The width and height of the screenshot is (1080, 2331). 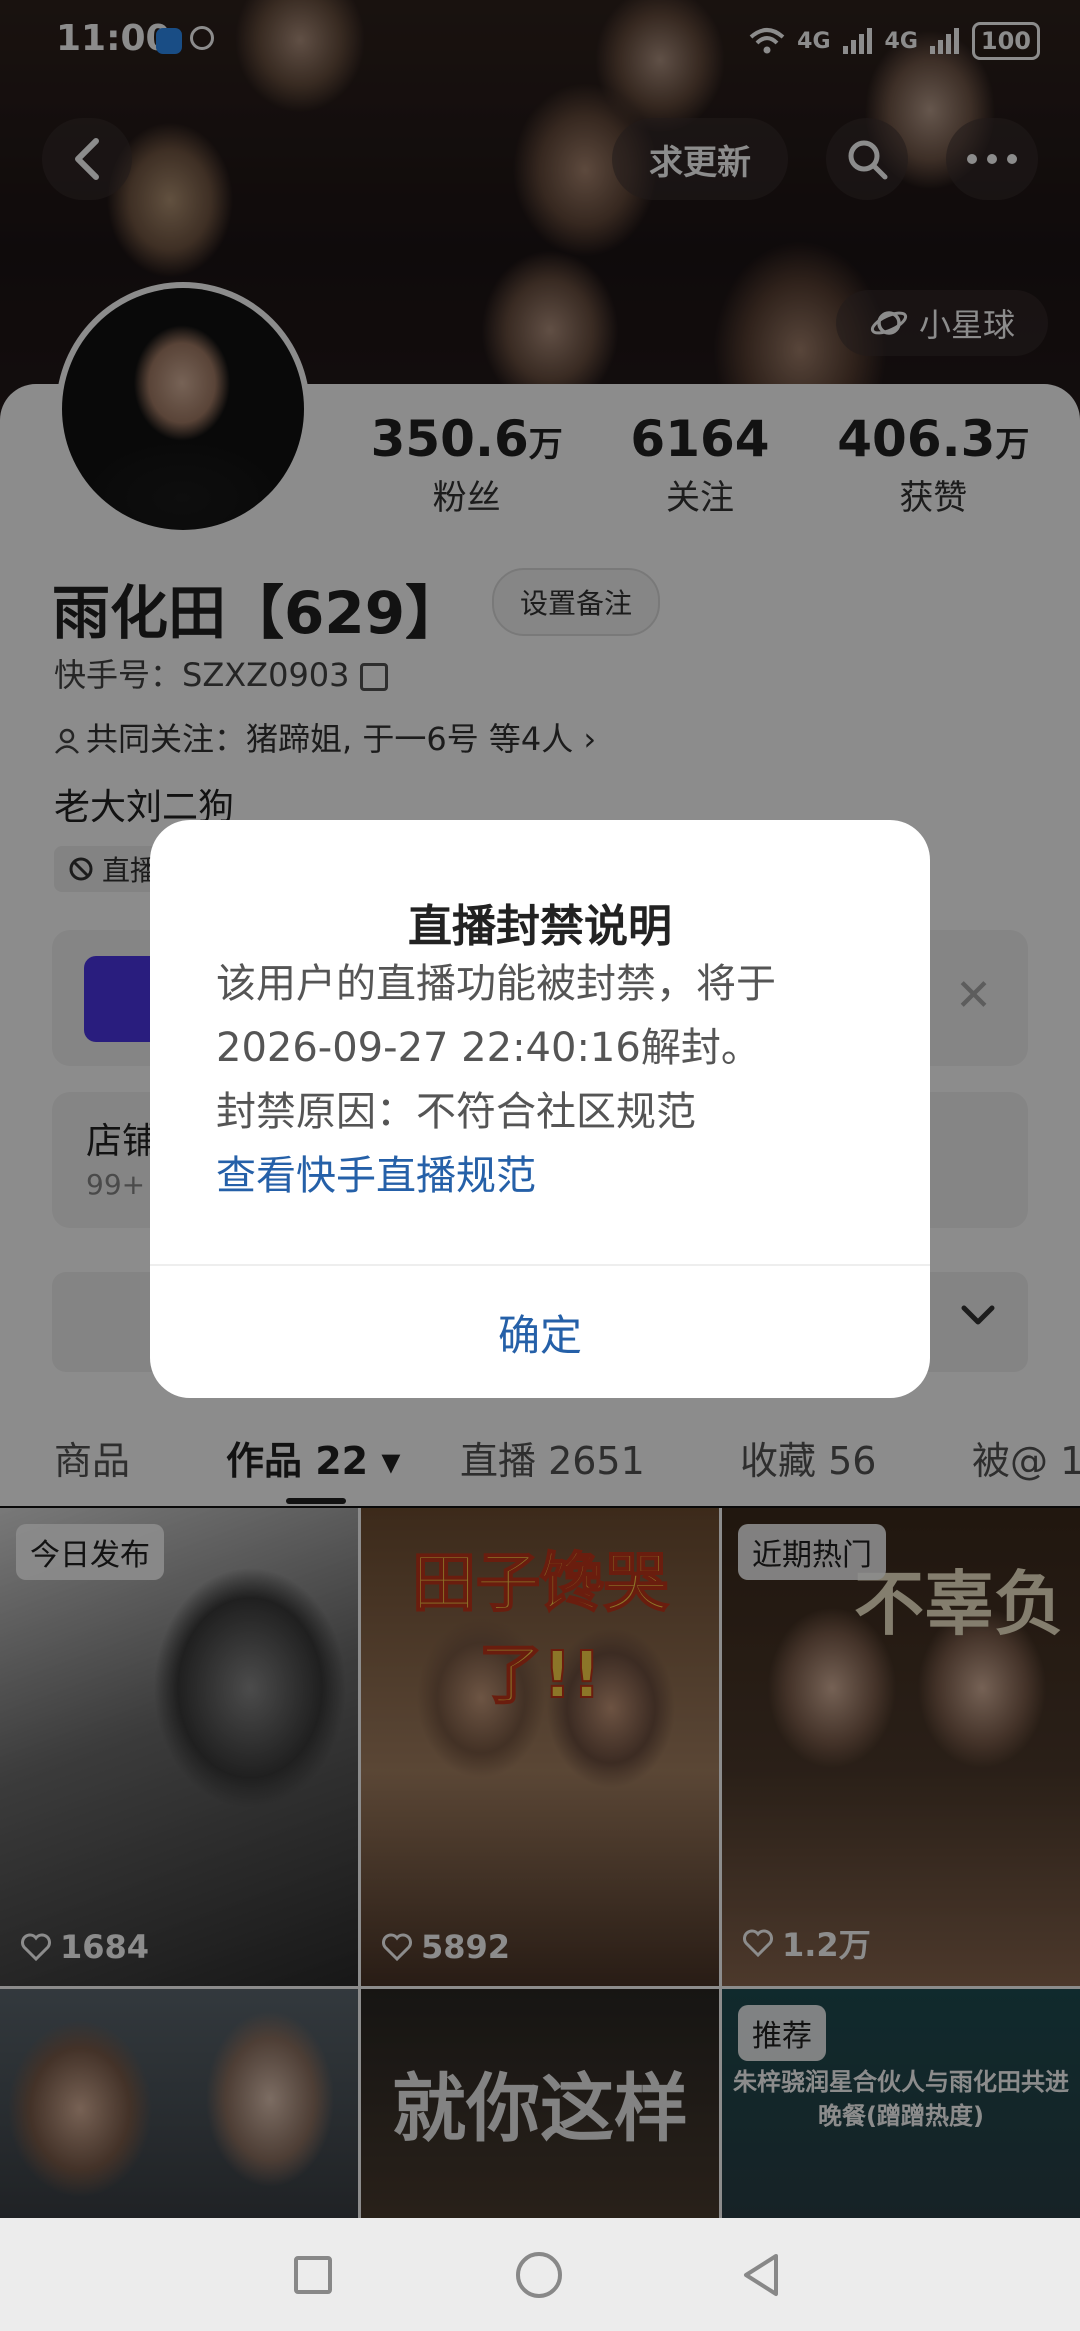 I want to click on live-rules-link: 查看快手直播规范, so click(x=546, y=1176).